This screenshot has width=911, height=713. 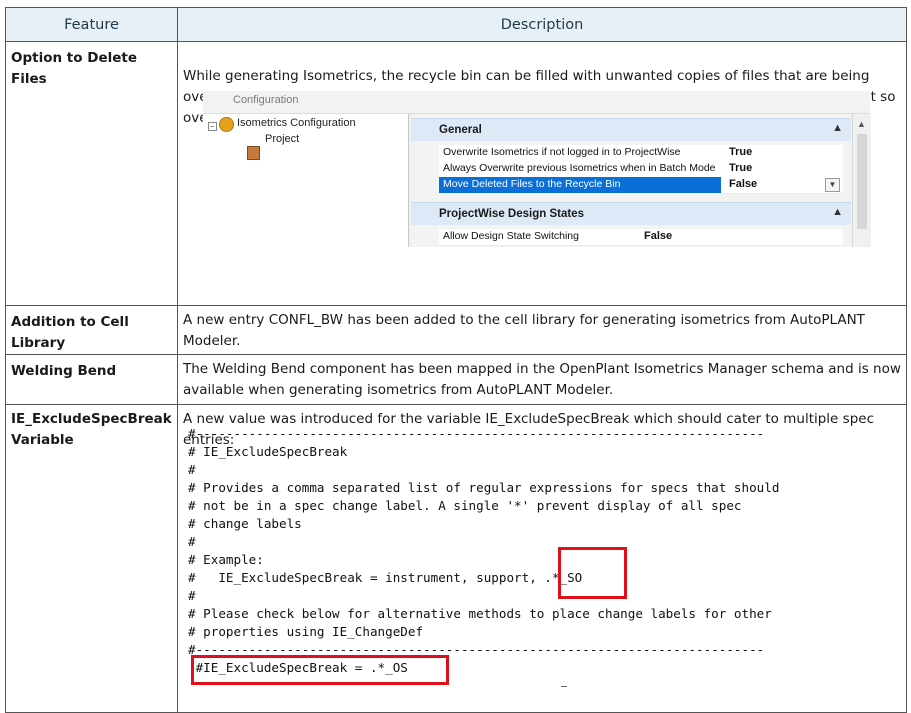 I want to click on property-name: Move Deleted Files to the Recycle Bin, so click(x=532, y=184).